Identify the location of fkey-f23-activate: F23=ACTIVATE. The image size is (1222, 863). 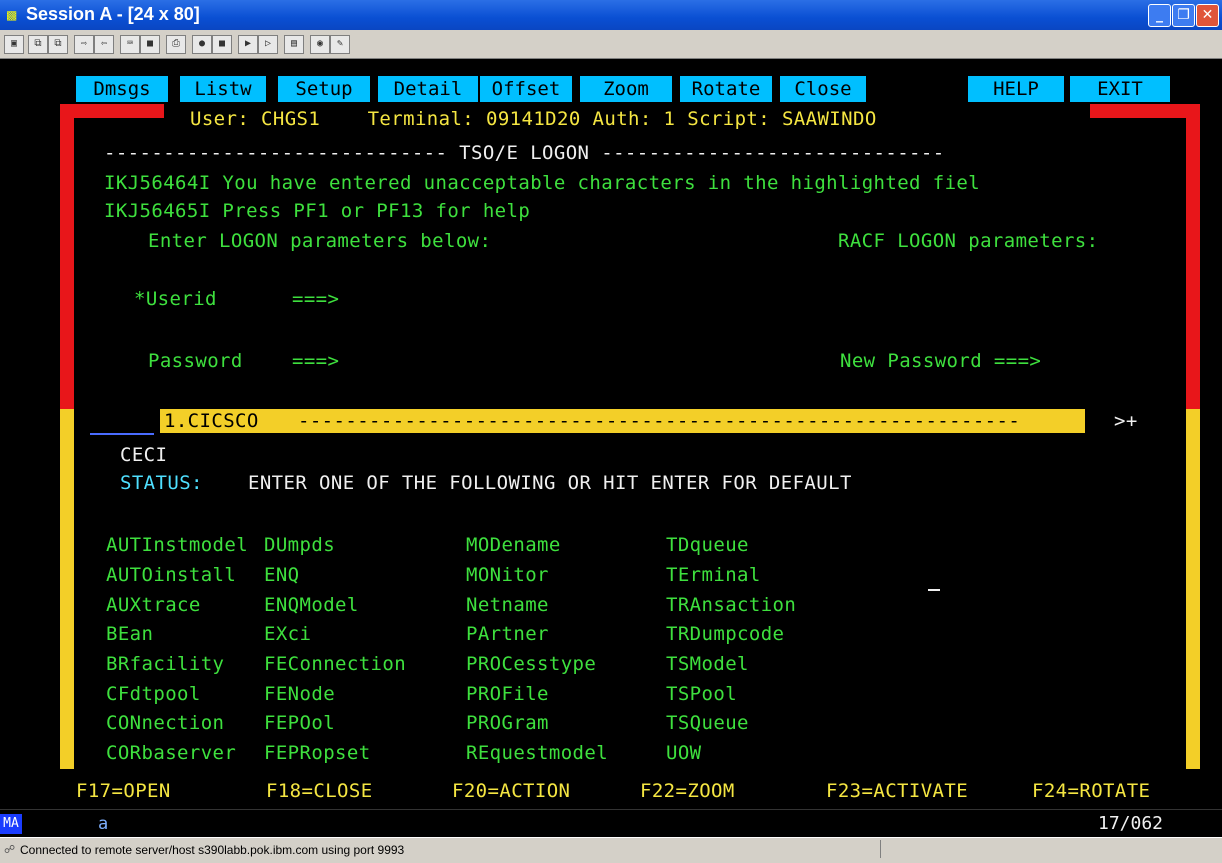
(897, 791).